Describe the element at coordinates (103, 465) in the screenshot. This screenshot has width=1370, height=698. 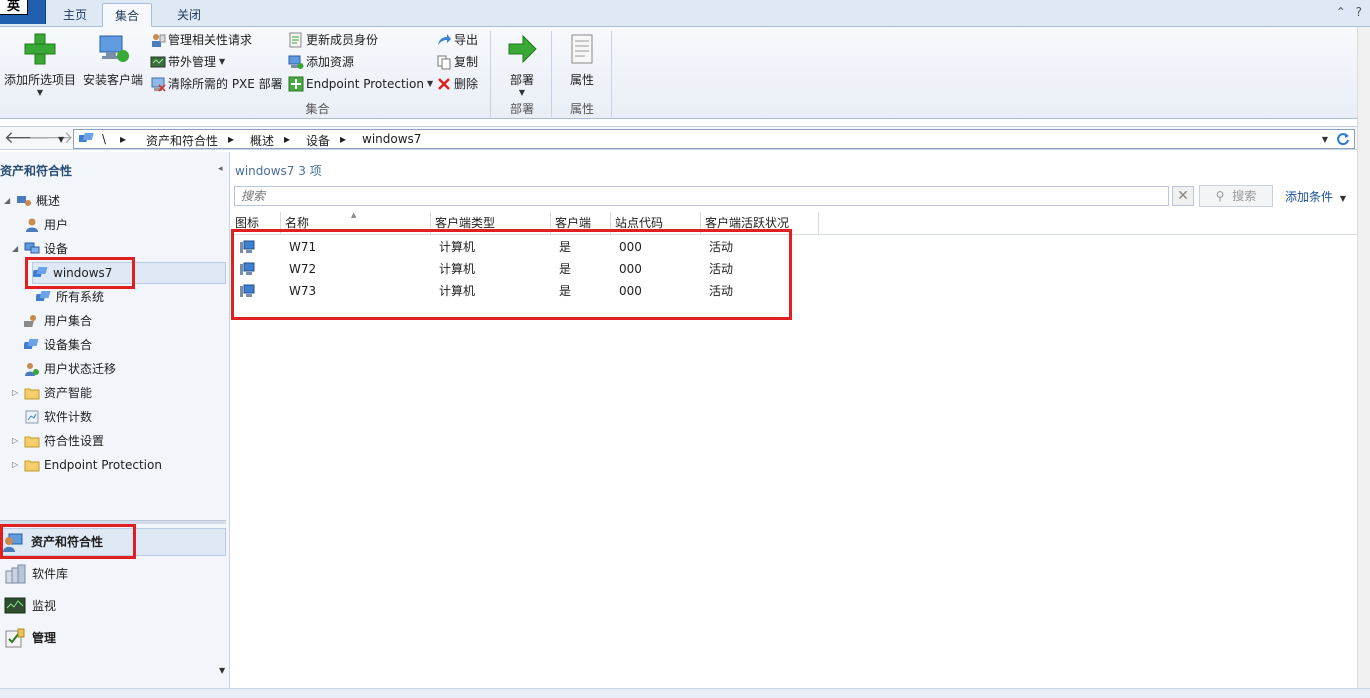
I see `tree-label: Endpoint Protection` at that location.